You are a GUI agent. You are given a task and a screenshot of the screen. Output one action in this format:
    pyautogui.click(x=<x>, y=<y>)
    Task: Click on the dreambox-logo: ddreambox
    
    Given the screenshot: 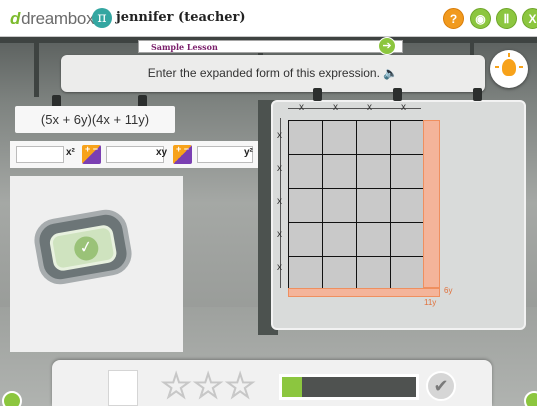 What is the action you would take?
    pyautogui.click(x=52, y=19)
    